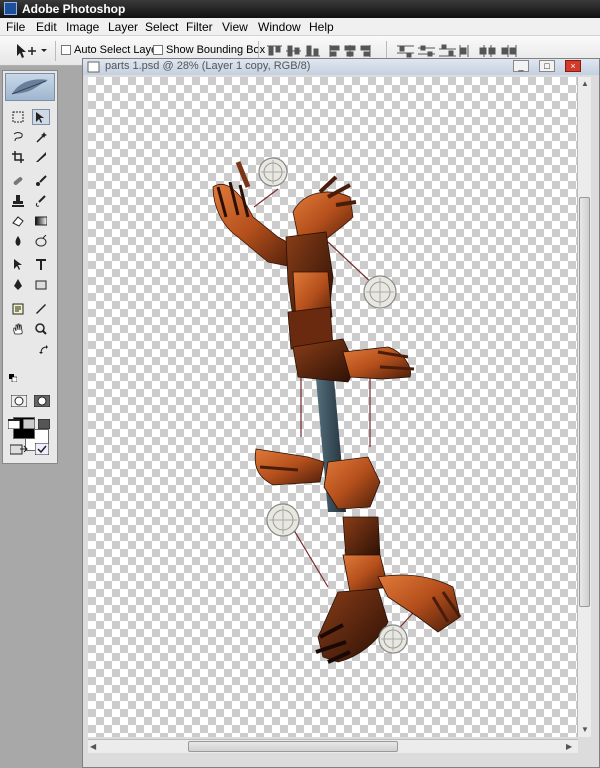 The height and width of the screenshot is (768, 600). Describe the element at coordinates (321, 27) in the screenshot. I see `menu-help: Help` at that location.